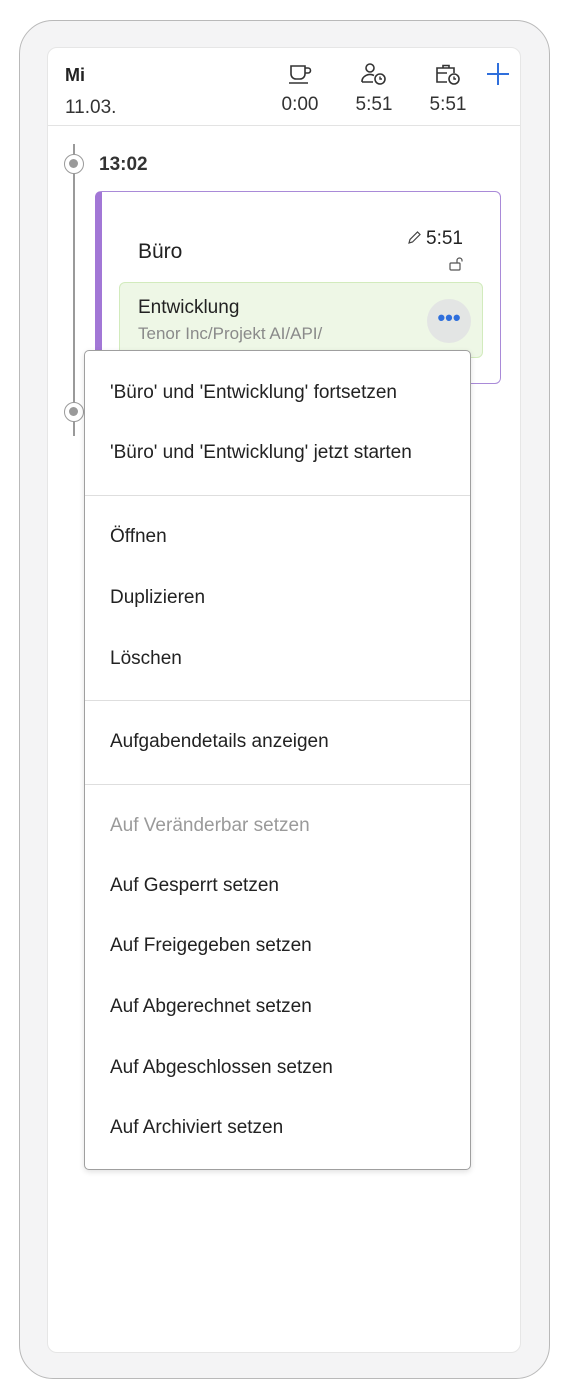  I want to click on add-entry-button, so click(498, 74).